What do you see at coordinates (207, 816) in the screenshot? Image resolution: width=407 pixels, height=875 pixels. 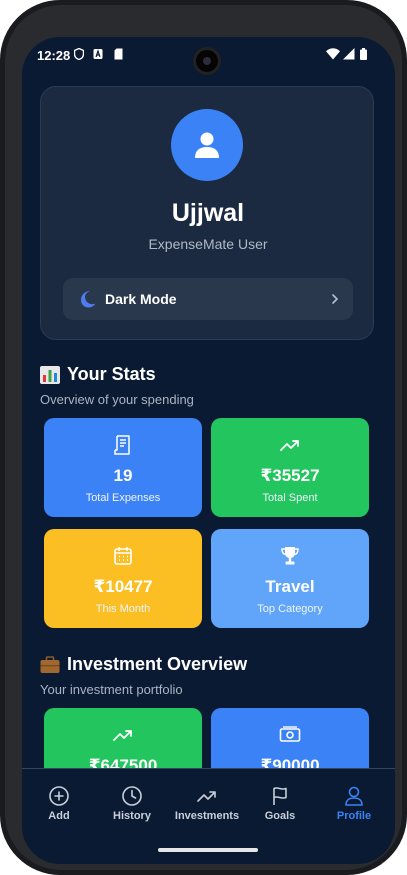 I see `nav-label: Investments` at bounding box center [207, 816].